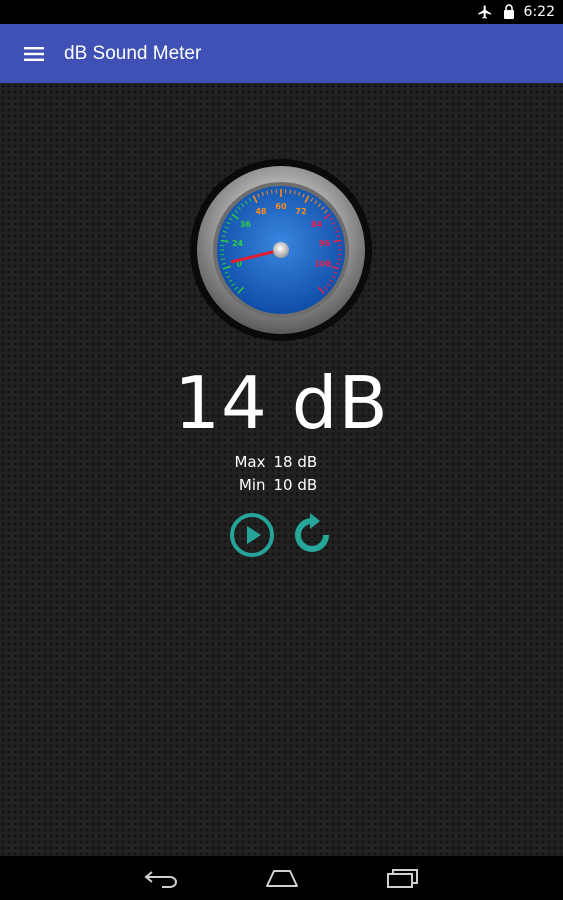 The image size is (563, 900). Describe the element at coordinates (295, 485) in the screenshot. I see `min-value: 10 dB` at that location.